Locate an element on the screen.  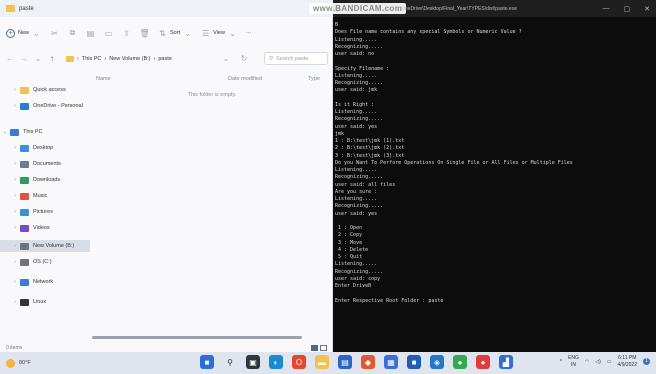
maximize-icon: ▢ is located at coordinates (627, 9).